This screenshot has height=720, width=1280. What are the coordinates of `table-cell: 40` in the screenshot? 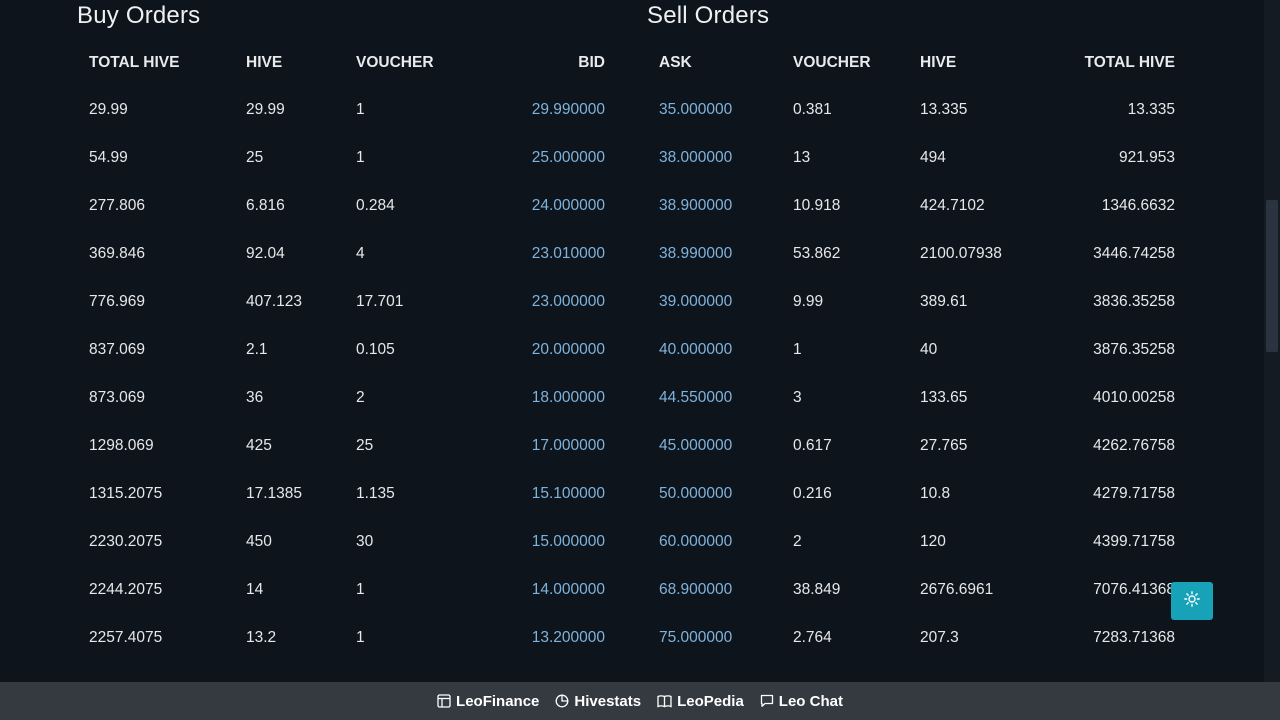 It's located at (929, 349).